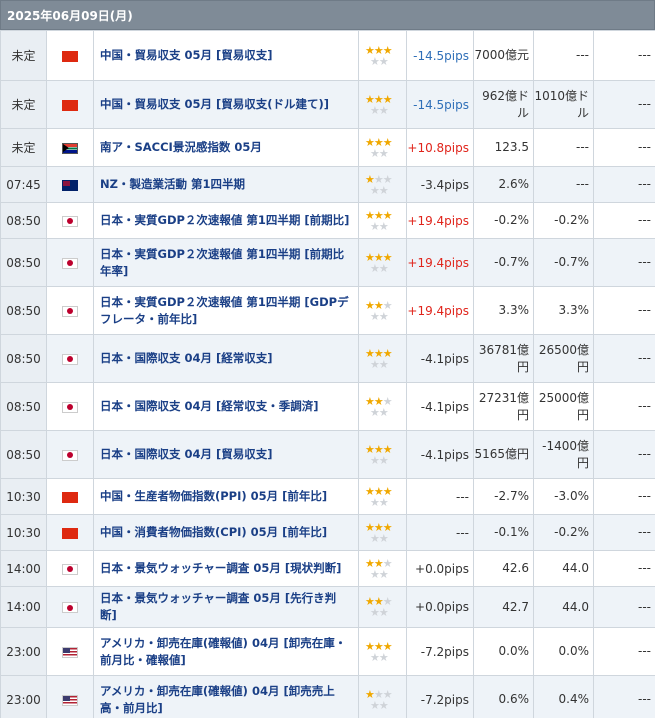 The image size is (655, 718). Describe the element at coordinates (563, 262) in the screenshot. I see `forecast-value: -0.7%` at that location.